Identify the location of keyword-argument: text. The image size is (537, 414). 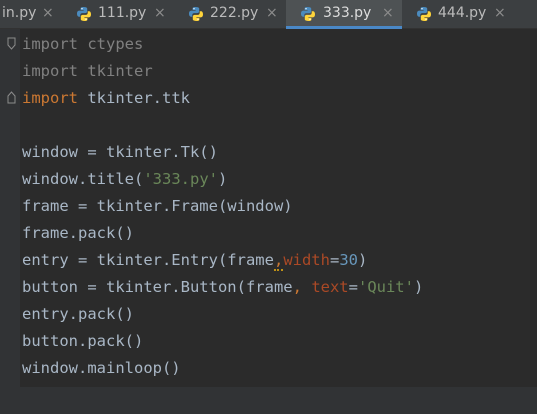
(330, 287).